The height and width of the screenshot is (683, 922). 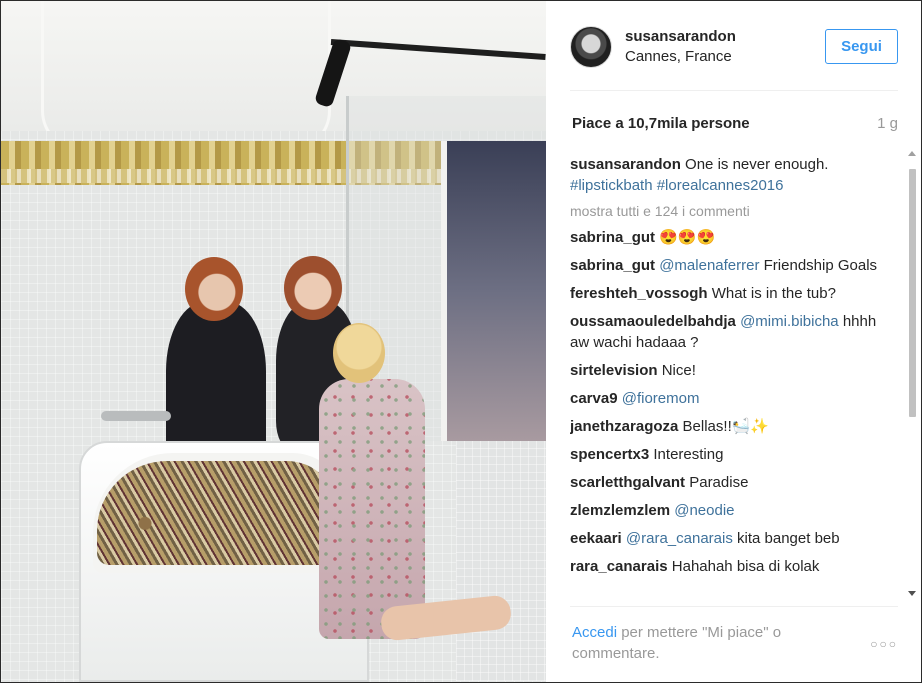 What do you see at coordinates (731, 370) in the screenshot?
I see `comment-row: sirtelevision Nice!` at bounding box center [731, 370].